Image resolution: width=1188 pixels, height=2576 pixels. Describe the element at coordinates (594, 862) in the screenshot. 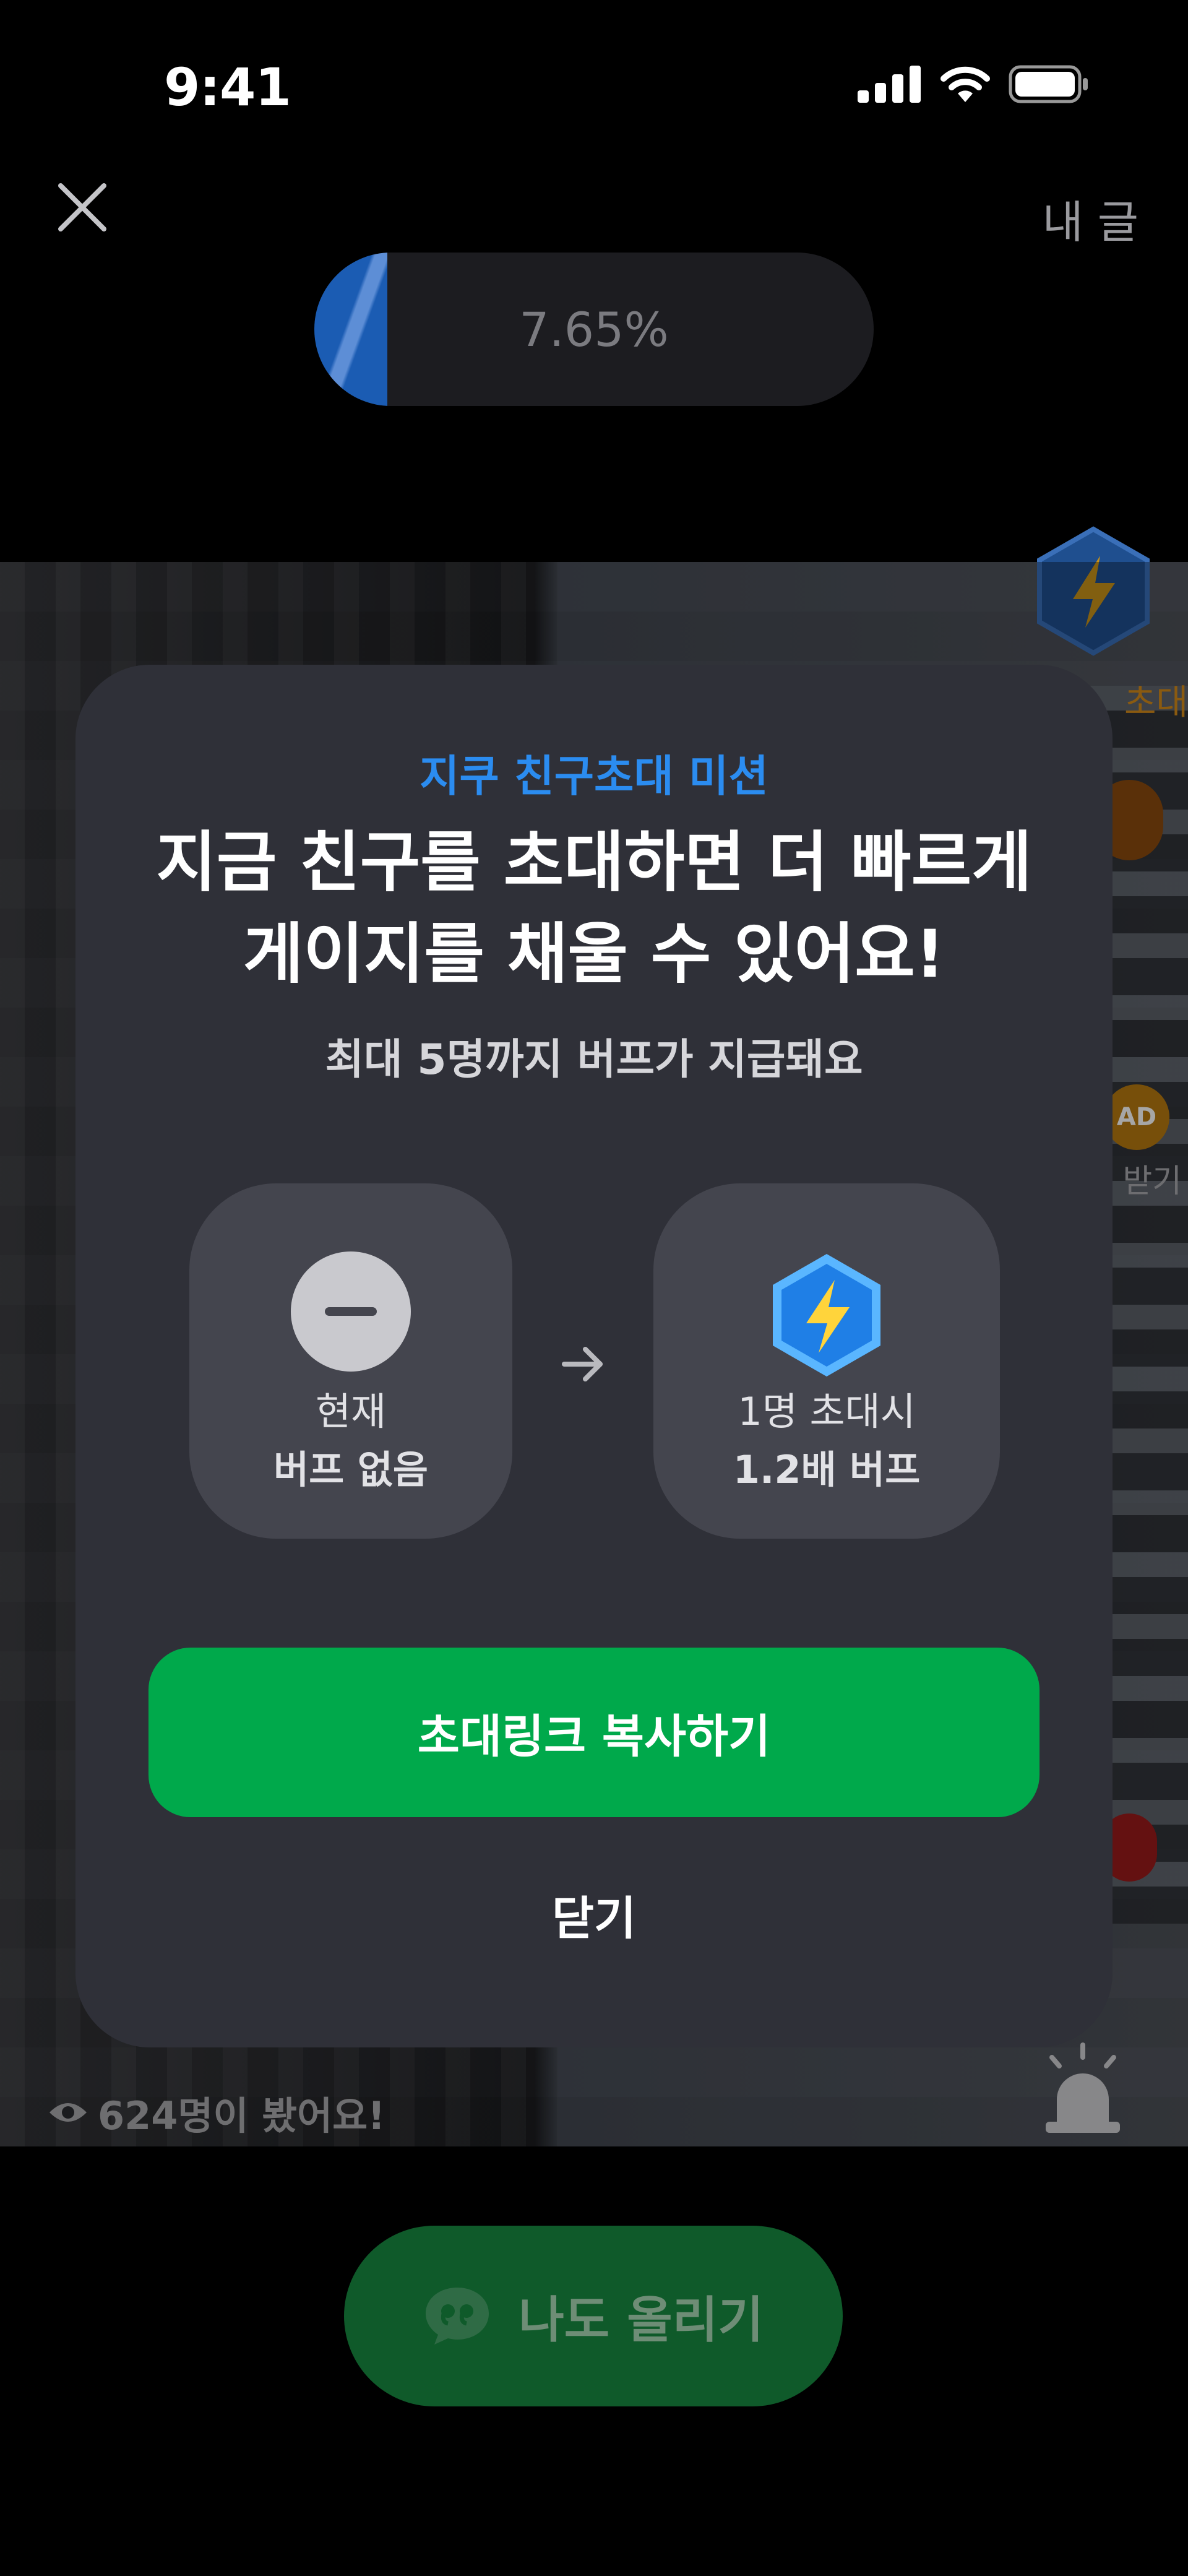

I see `modal-title-line-1: 지금 친구를 초대하면 더 빠르게` at that location.